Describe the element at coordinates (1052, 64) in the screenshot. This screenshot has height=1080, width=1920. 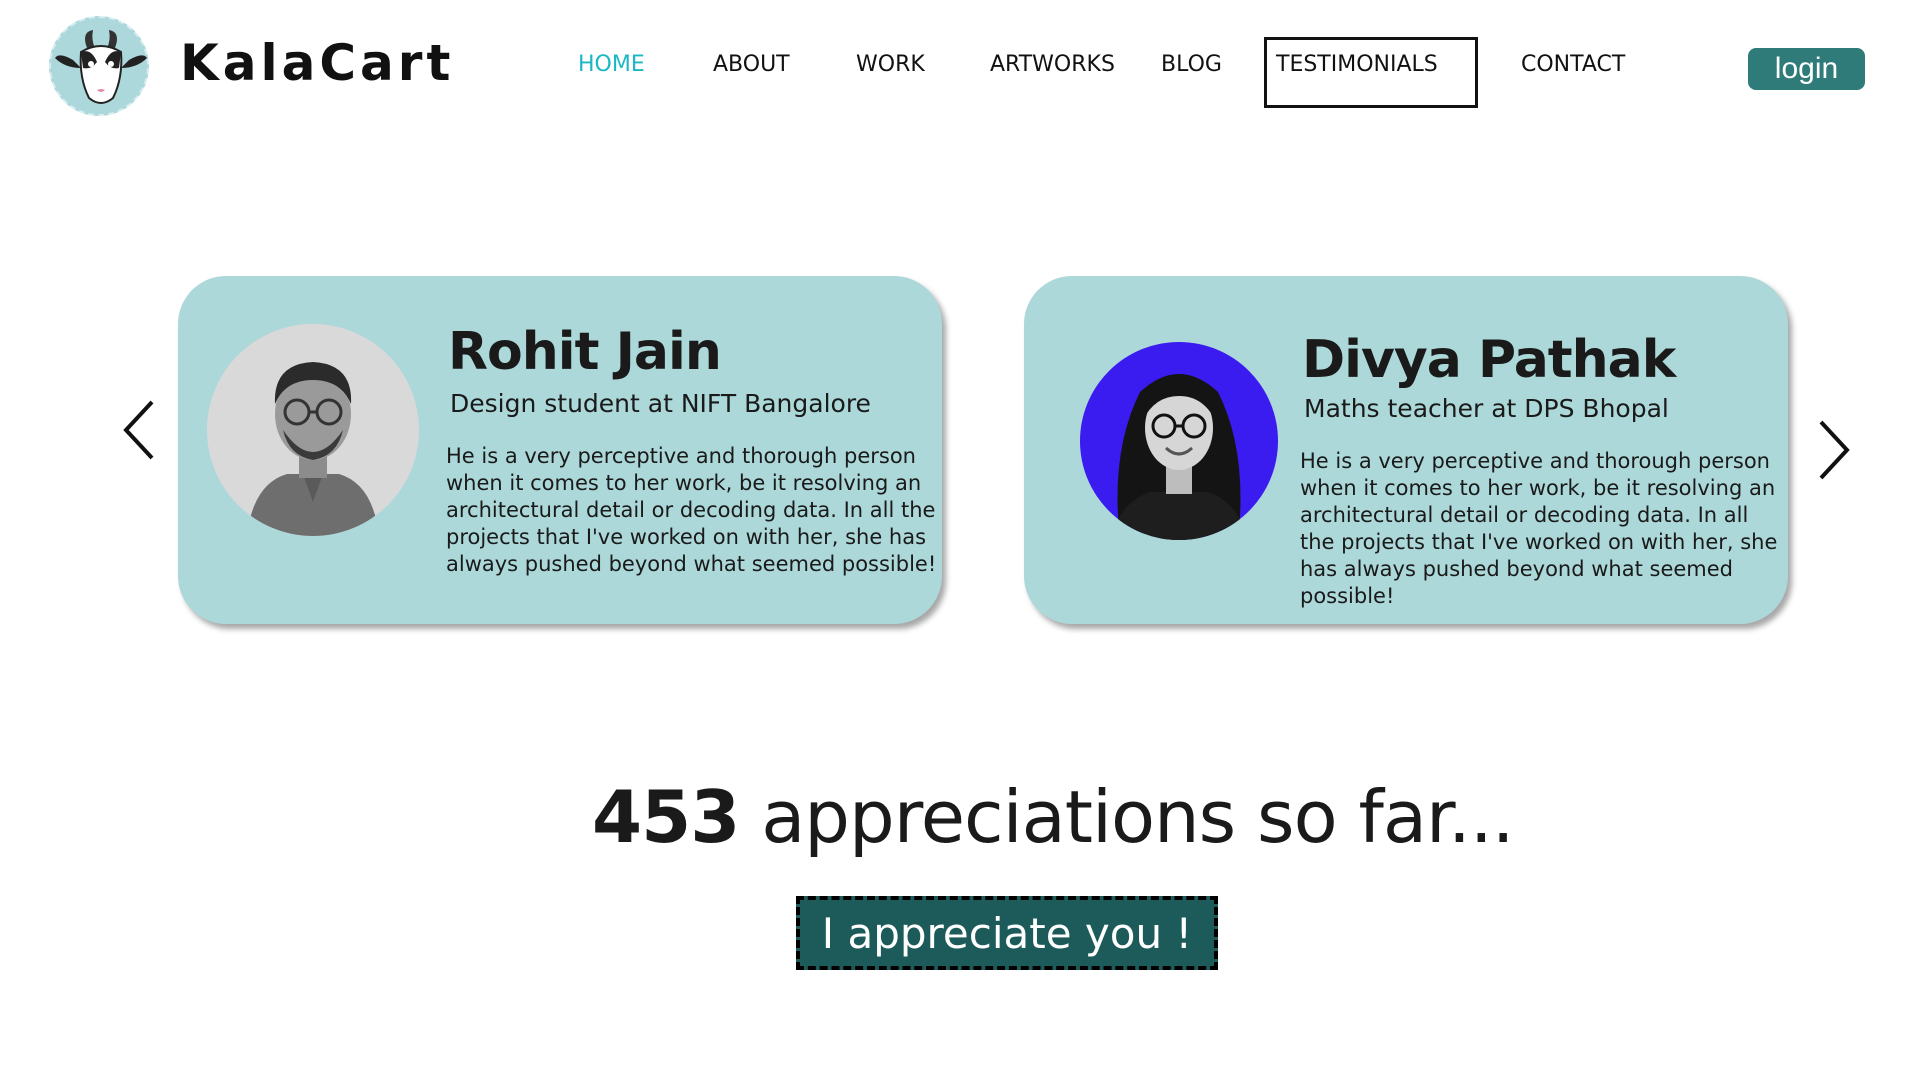
I see `nav-artworks: ARTWORKS` at that location.